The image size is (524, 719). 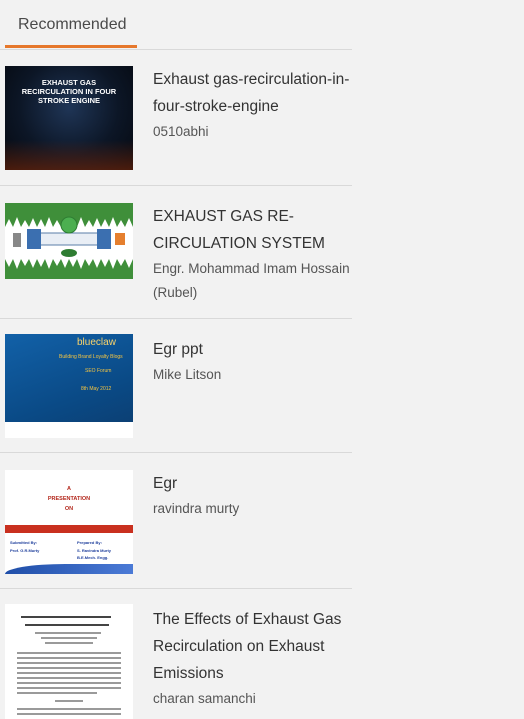 I want to click on thumbnail-text: 8th May 2012, so click(x=96, y=389).